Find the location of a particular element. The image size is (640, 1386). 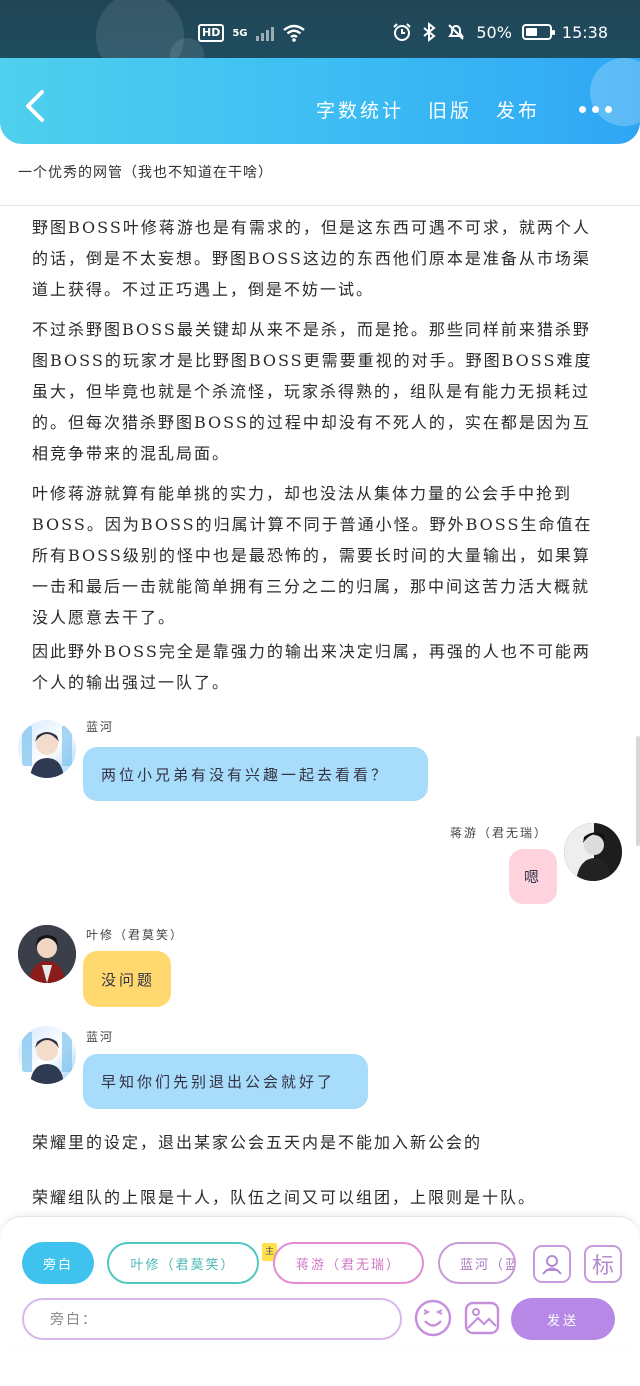

image-icon is located at coordinates (482, 1318).